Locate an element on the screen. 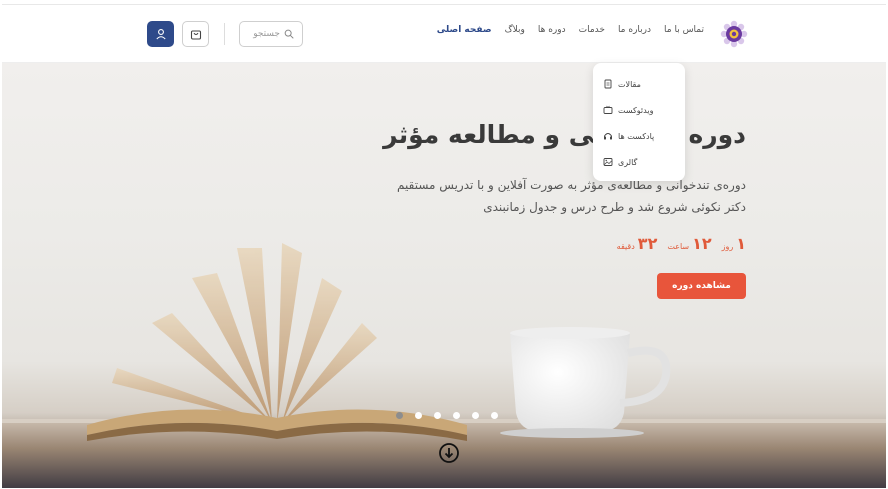 Image resolution: width=888 pixels, height=489 pixels. countdown-timer: ۱روز ۱۲ساعت ۳۲دقیقه is located at coordinates (681, 243).